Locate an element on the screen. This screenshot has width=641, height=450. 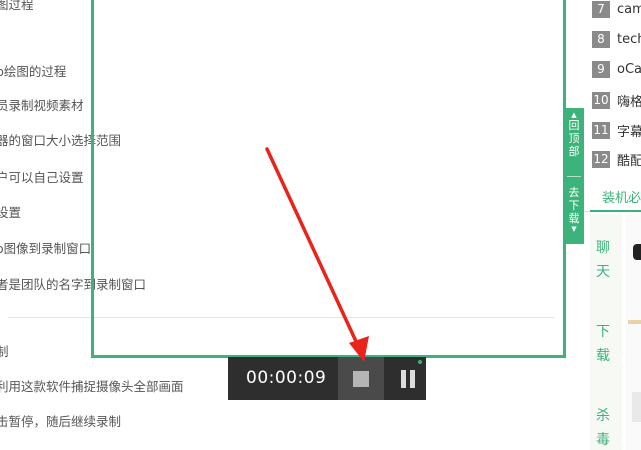
go-download-label: 下 is located at coordinates (574, 205).